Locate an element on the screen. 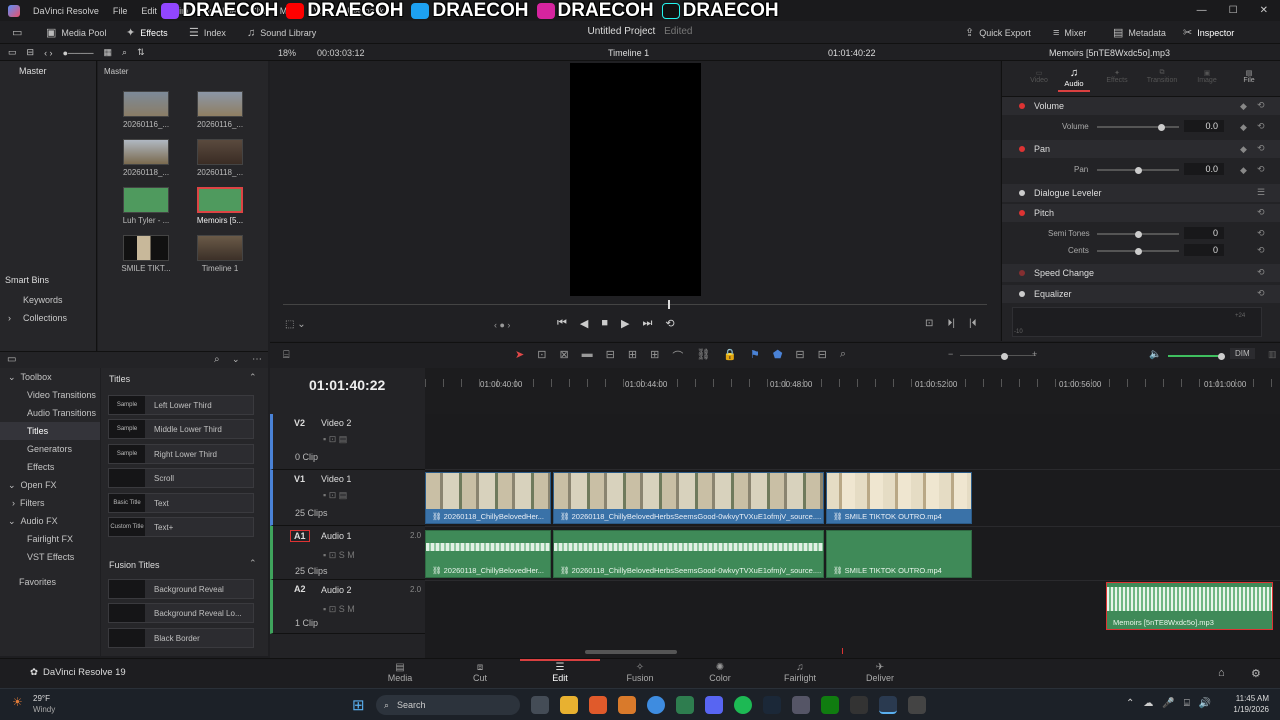 This screenshot has height=720, width=1280. library-sidebar-icon: ▭ is located at coordinates (11, 359).